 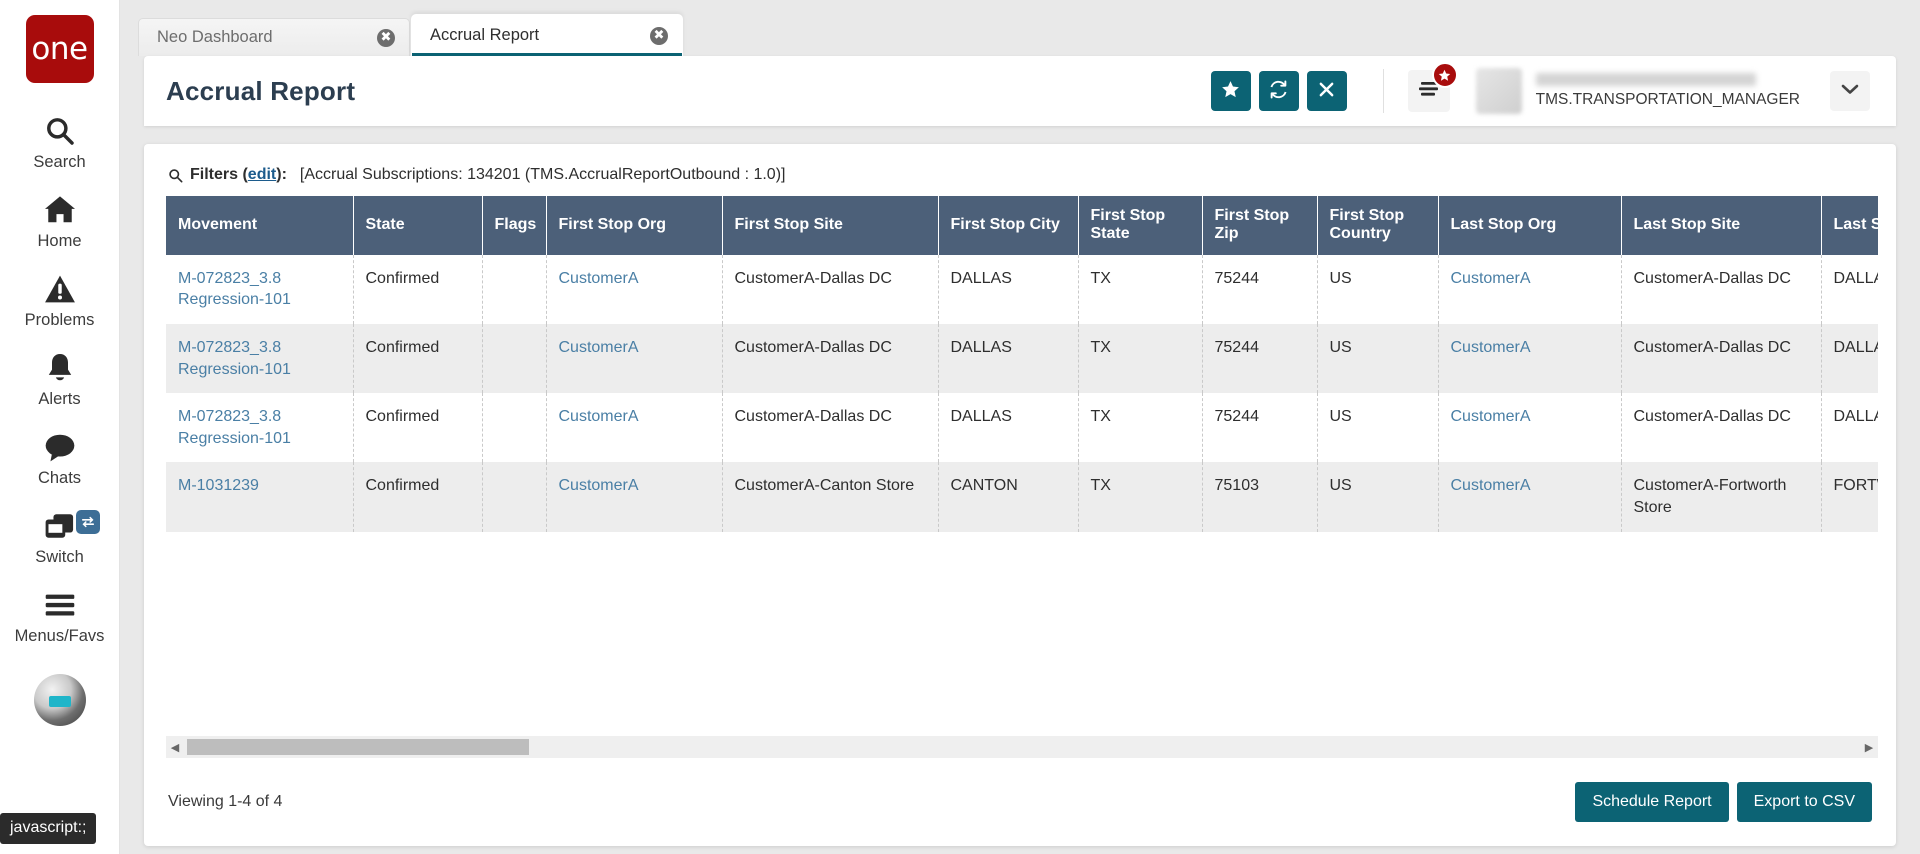 I want to click on horizontal-scrollbar: ◀ ▶, so click(x=1022, y=747).